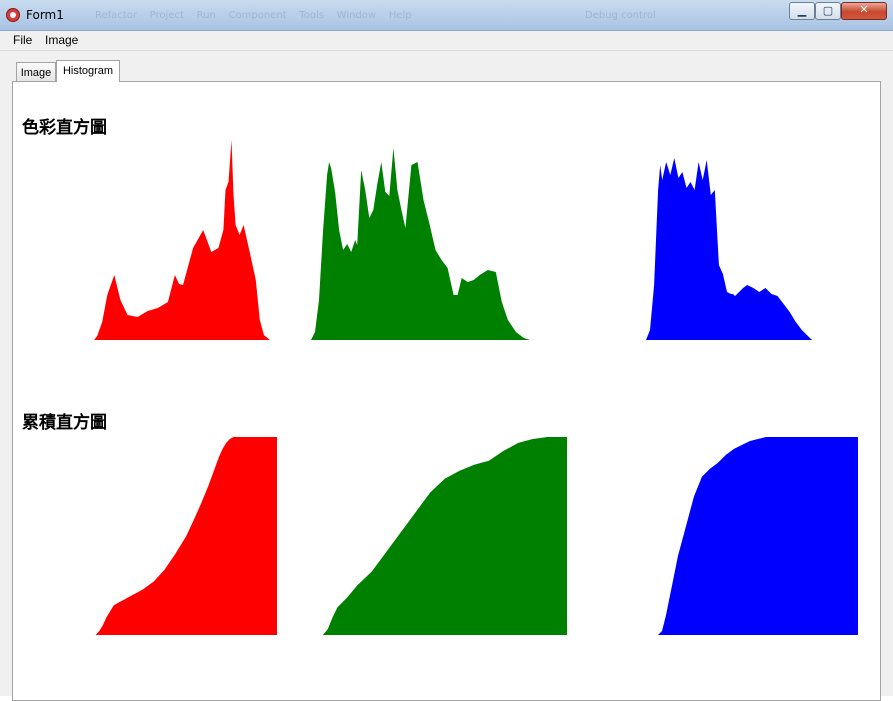  Describe the element at coordinates (88, 71) in the screenshot. I see `tab-histogram: Histogram` at that location.